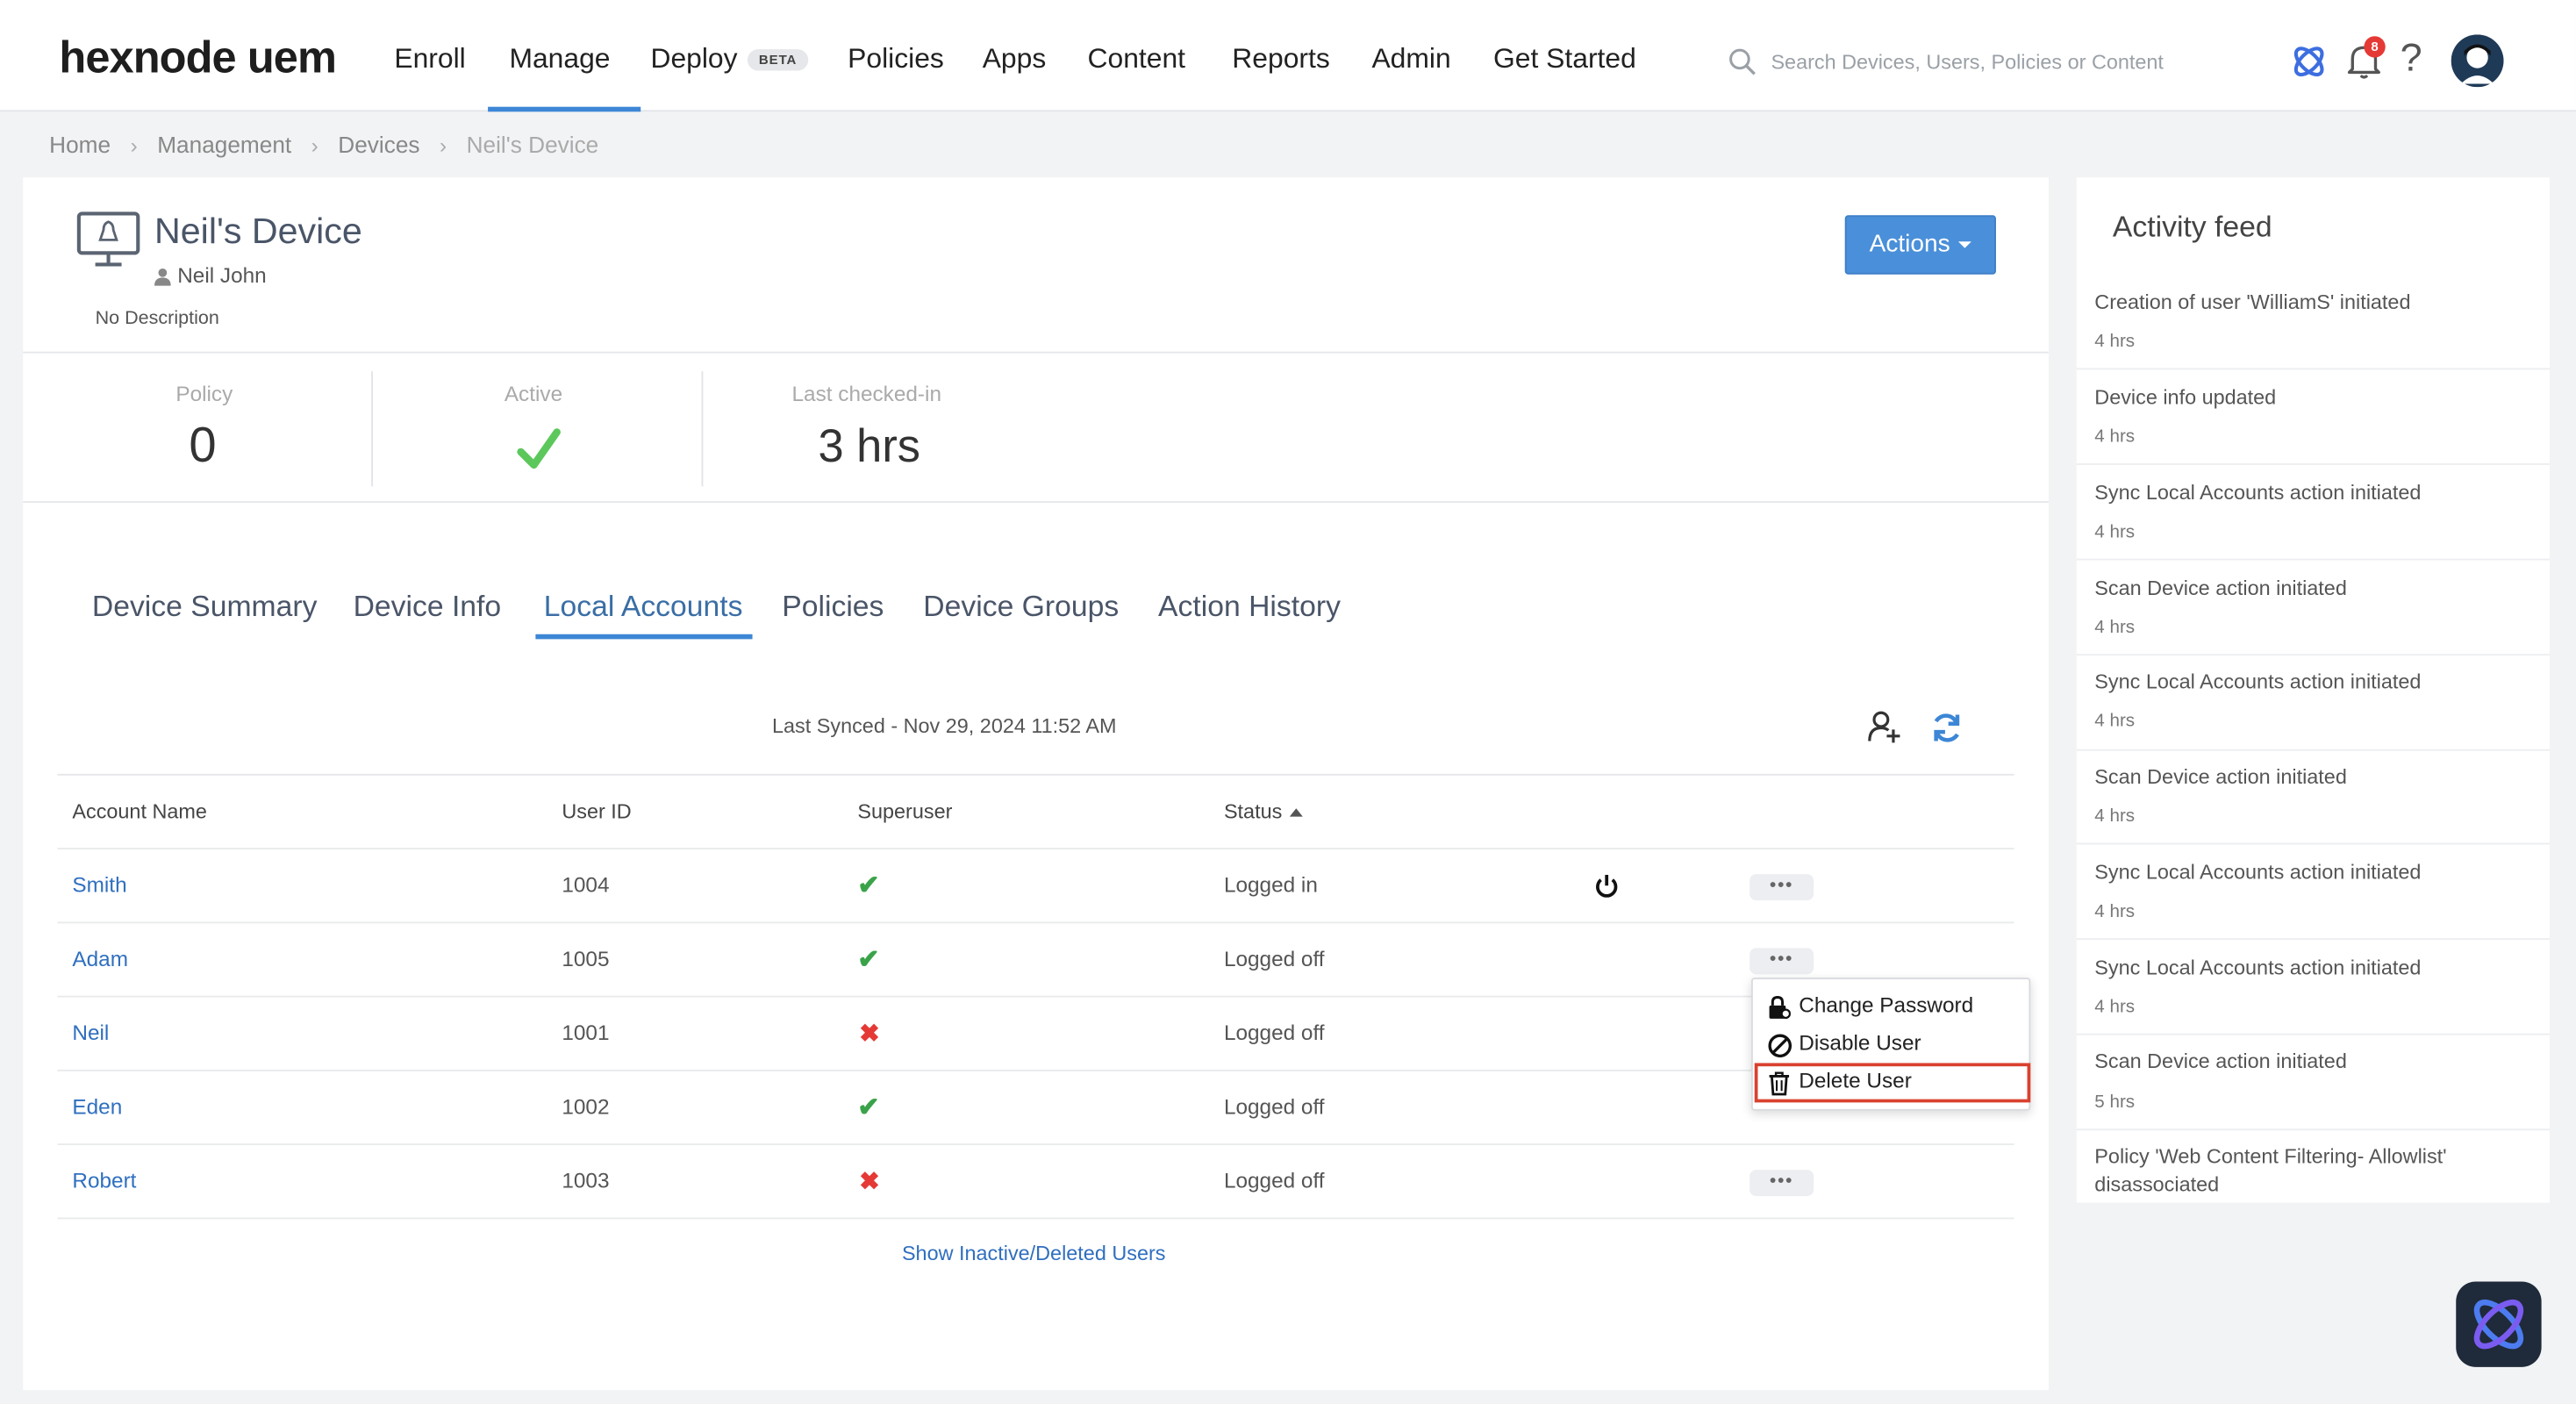 Image resolution: width=2576 pixels, height=1404 pixels. Describe the element at coordinates (429, 59) in the screenshot. I see `nav-enroll: Enroll` at that location.